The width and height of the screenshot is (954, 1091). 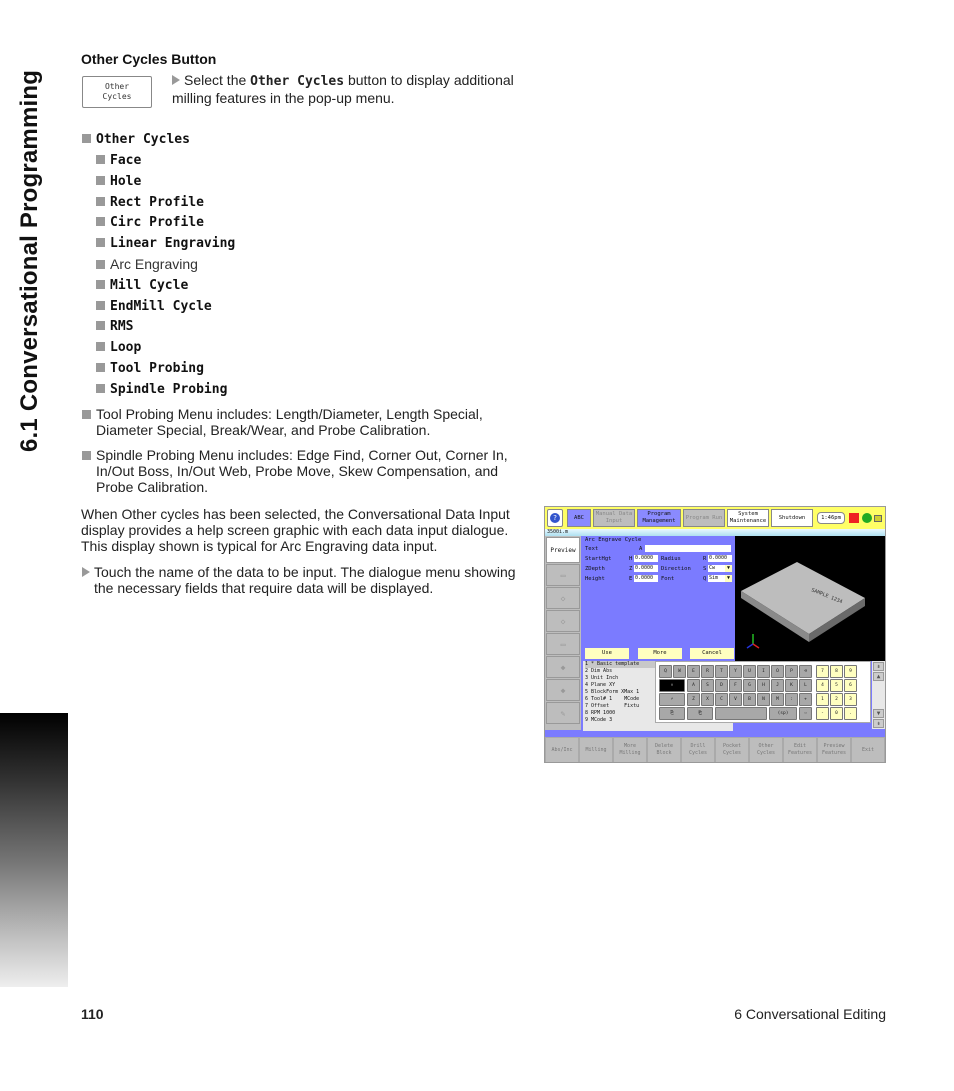 What do you see at coordinates (805, 671) in the screenshot?
I see `backspace-key: ⌫` at bounding box center [805, 671].